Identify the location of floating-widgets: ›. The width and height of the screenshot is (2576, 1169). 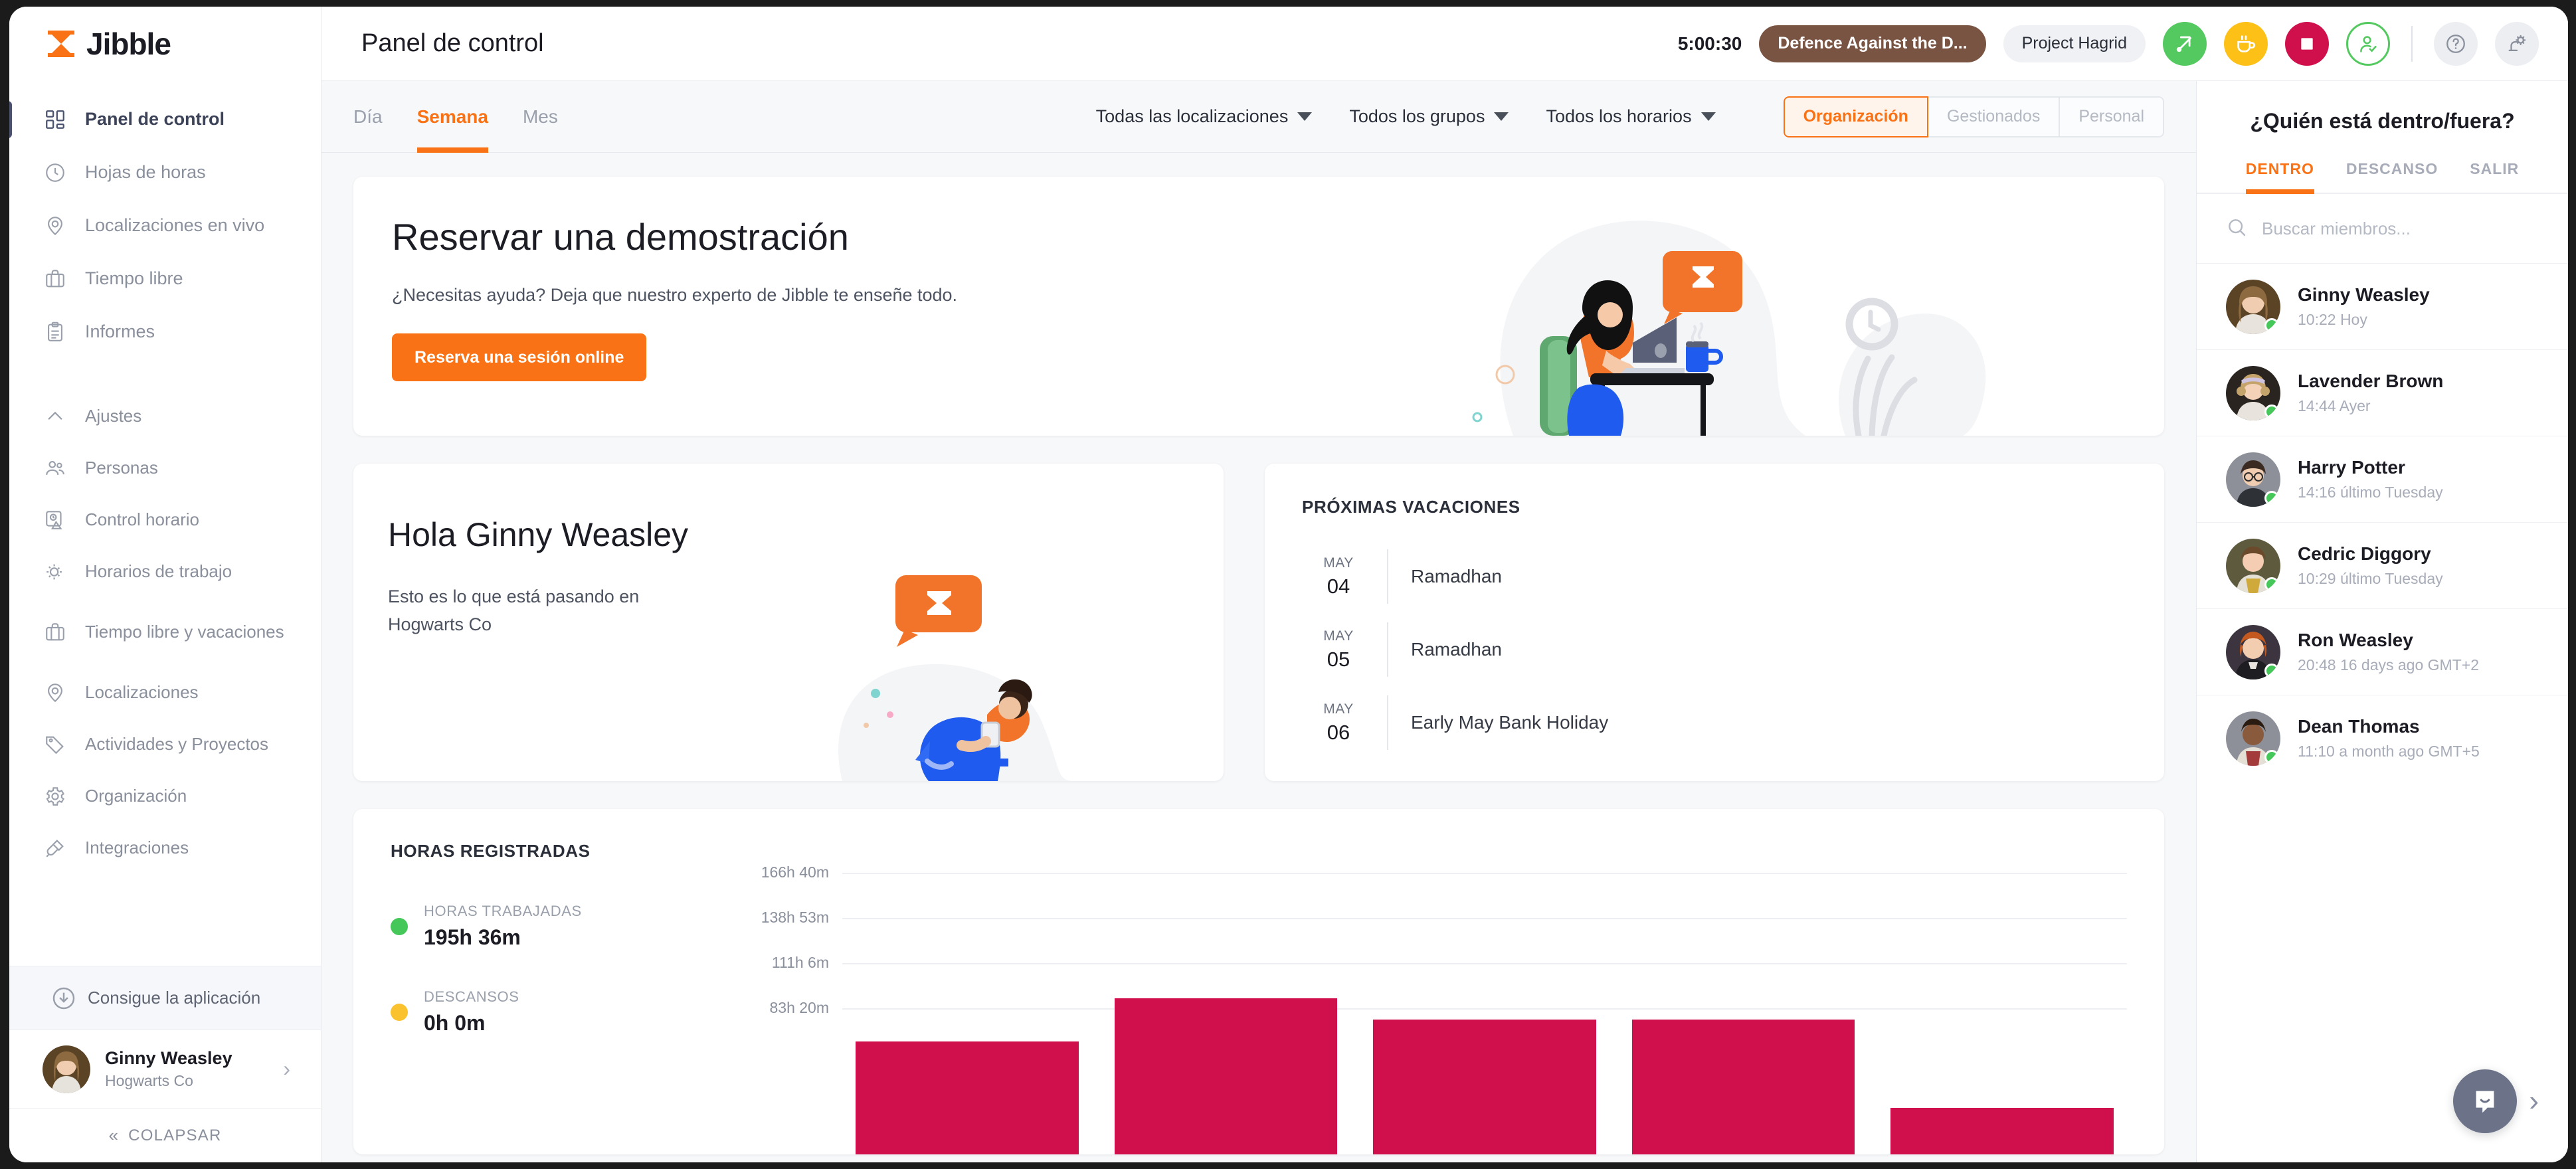
(2496, 1101).